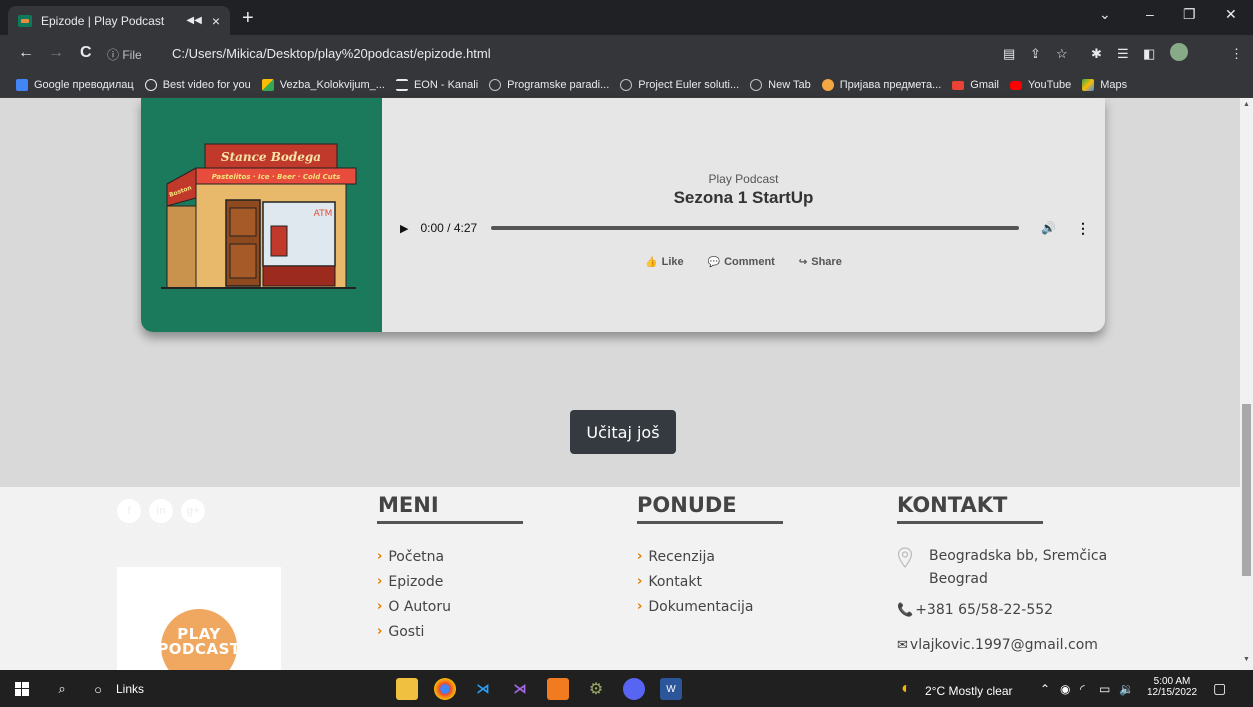  I want to click on settings-gear-icon: ⚙, so click(596, 689).